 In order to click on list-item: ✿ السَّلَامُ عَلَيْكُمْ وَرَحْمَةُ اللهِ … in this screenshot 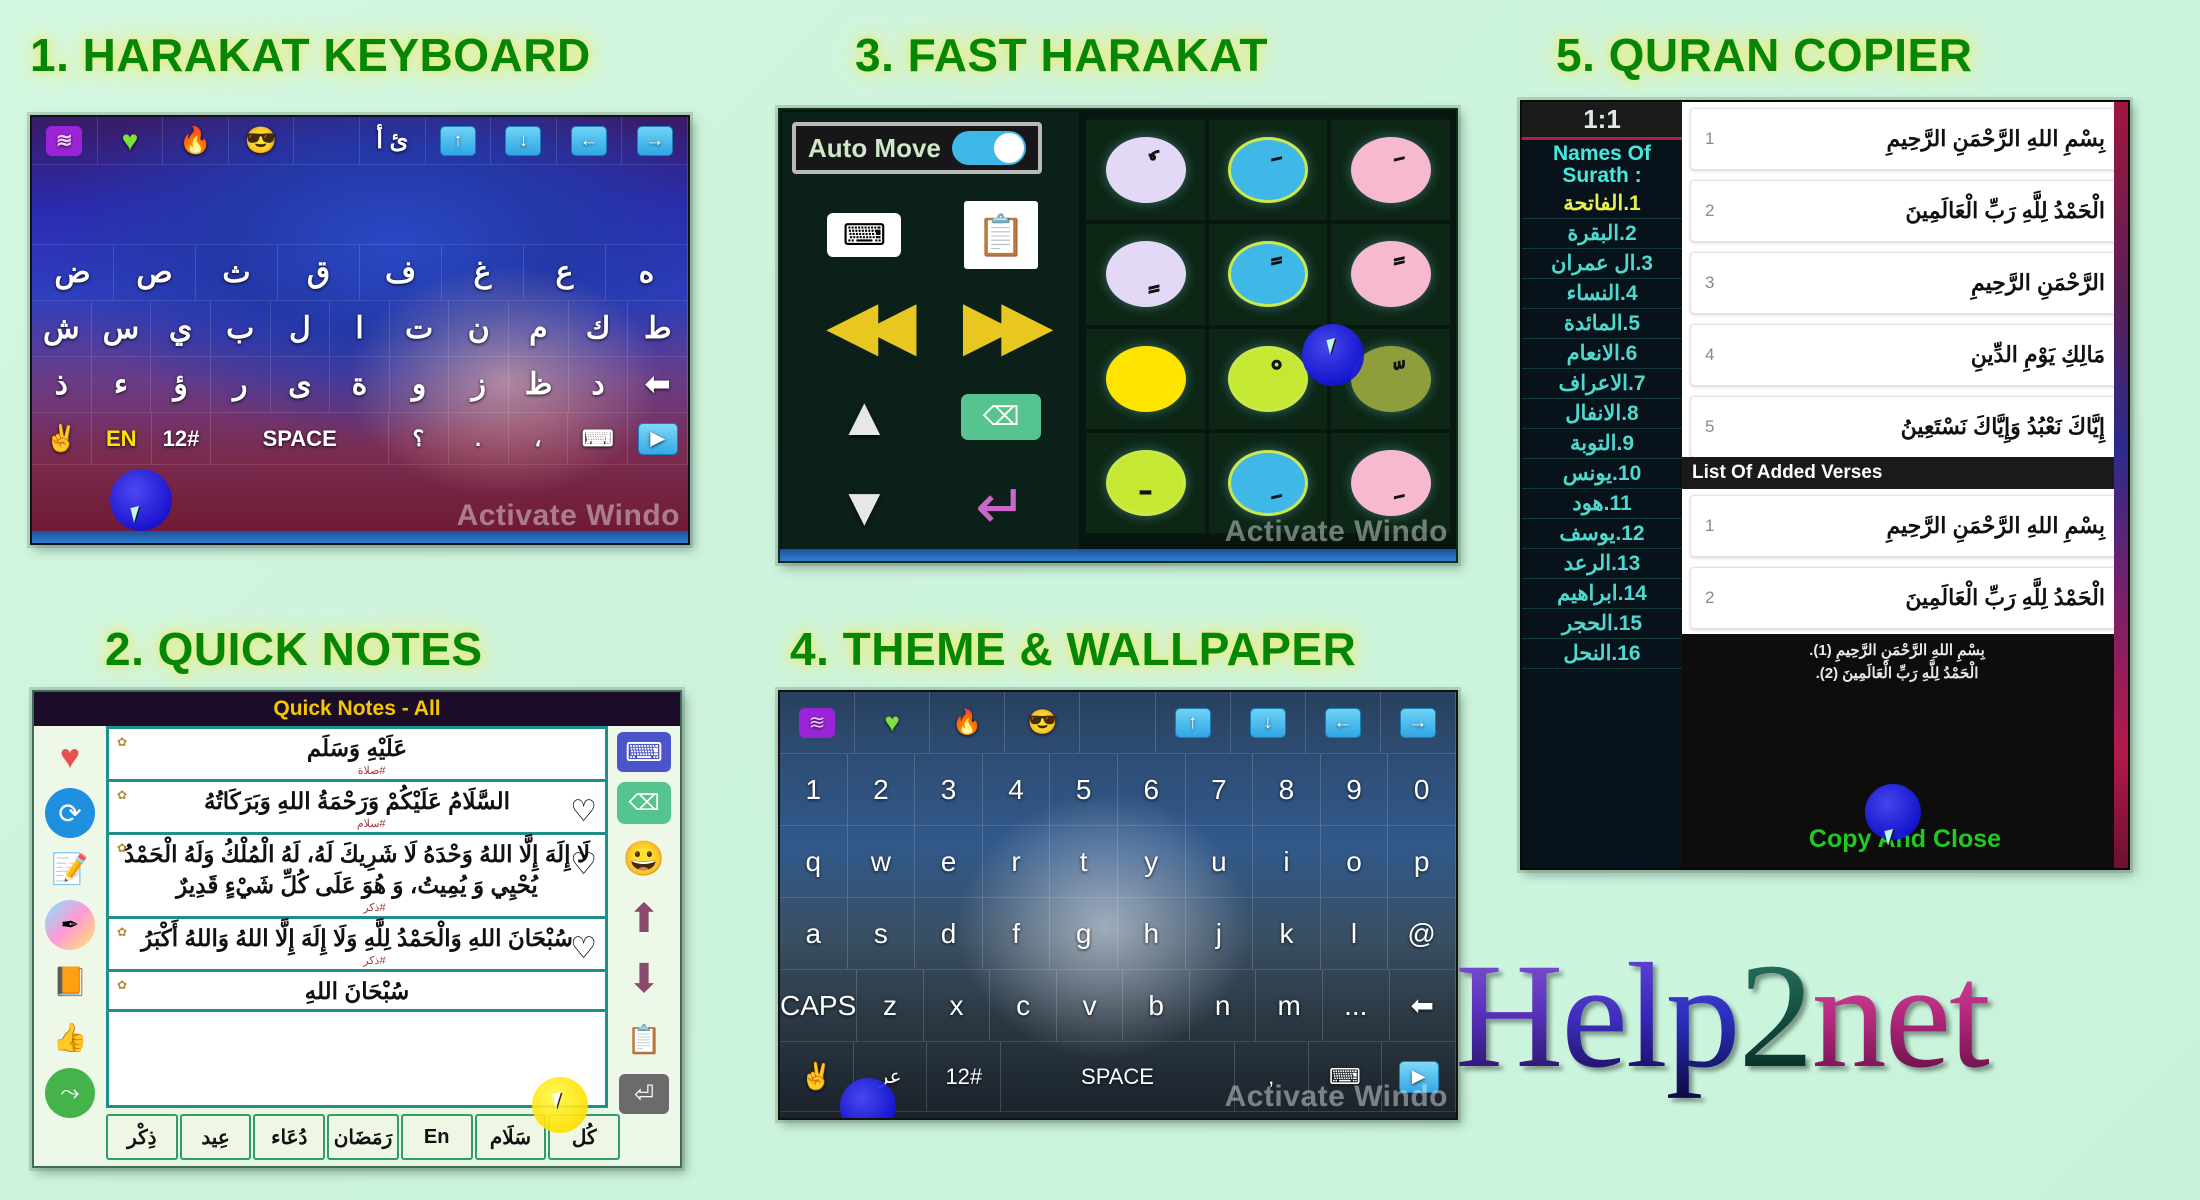, I will do `click(357, 809)`.